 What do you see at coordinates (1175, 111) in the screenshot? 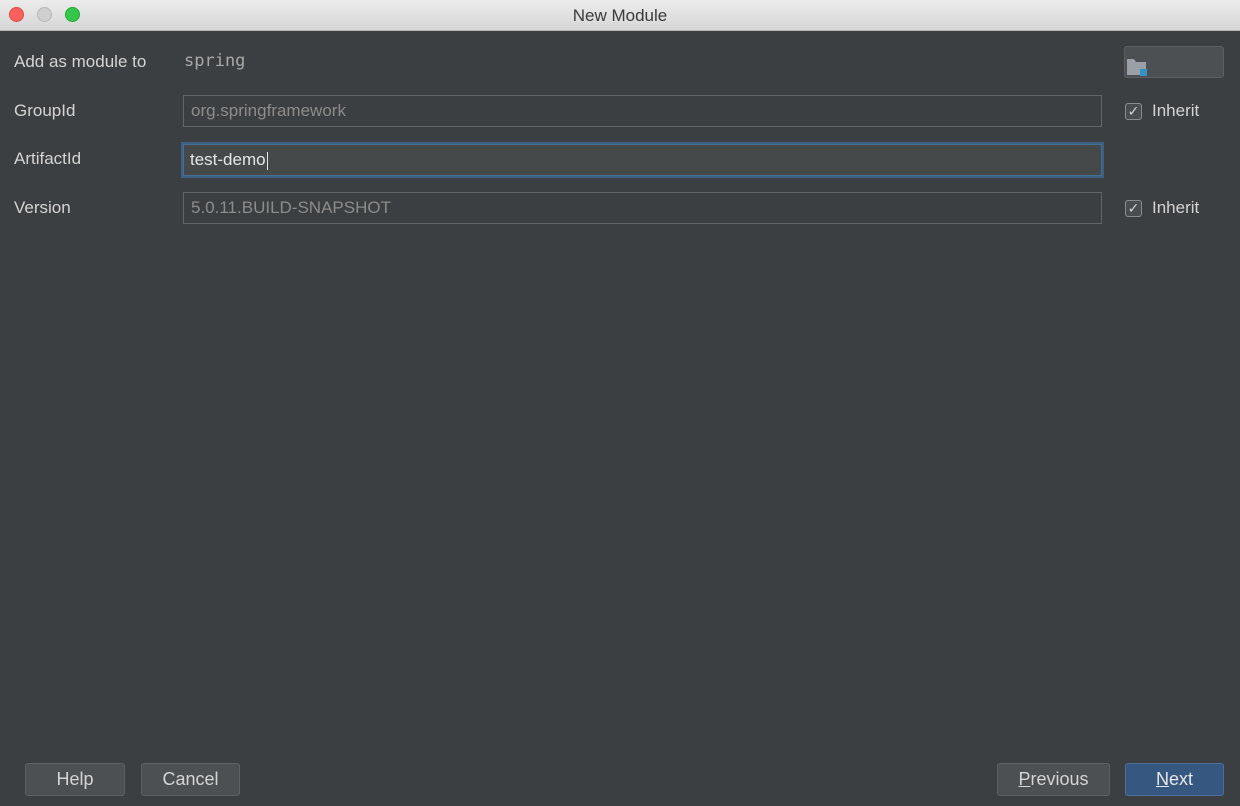
I see `group-id-inherit-label: Inherit` at bounding box center [1175, 111].